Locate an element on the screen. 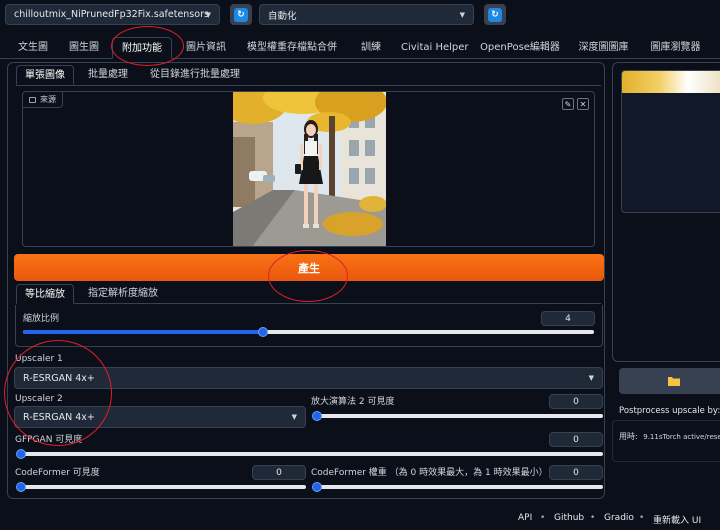  upscaler2-value: R-ESRGAN 4x+ is located at coordinates (59, 417).